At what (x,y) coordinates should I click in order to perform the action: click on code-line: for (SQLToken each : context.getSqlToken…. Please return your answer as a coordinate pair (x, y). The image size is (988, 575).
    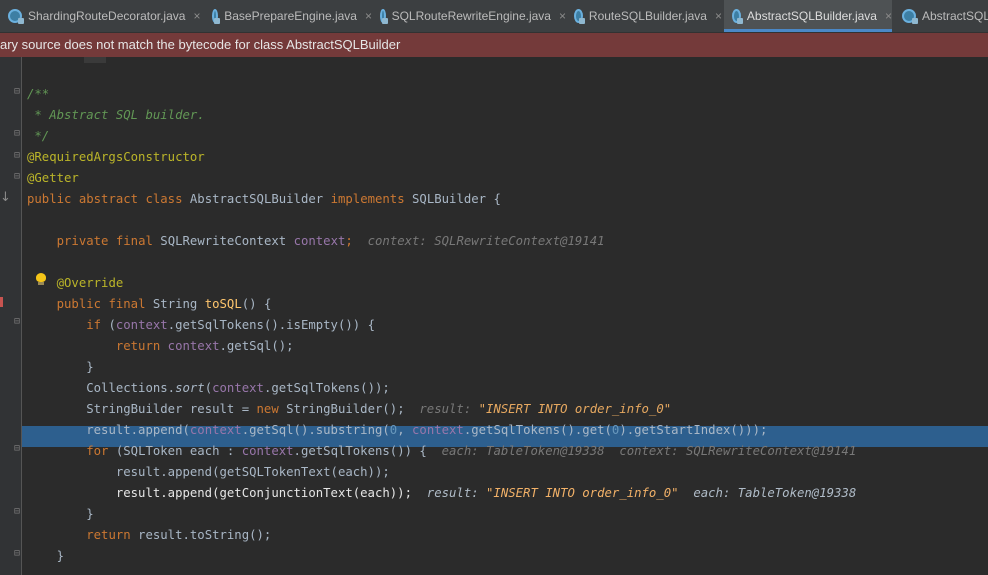
    Looking at the image, I should click on (471, 451).